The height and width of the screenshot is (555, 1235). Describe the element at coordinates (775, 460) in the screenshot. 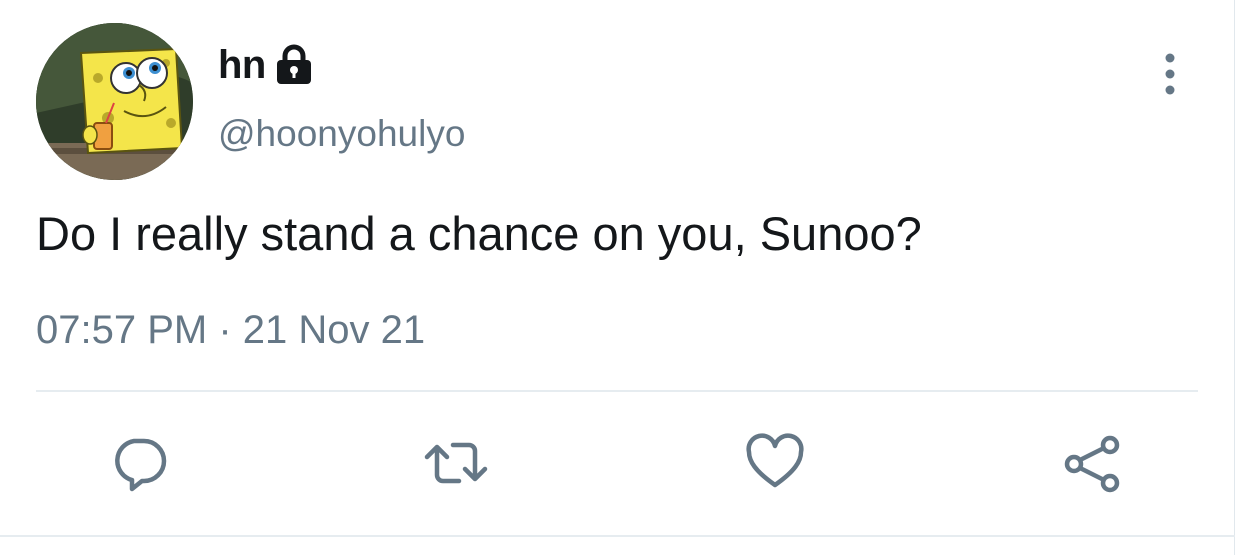

I see `heart-icon` at that location.